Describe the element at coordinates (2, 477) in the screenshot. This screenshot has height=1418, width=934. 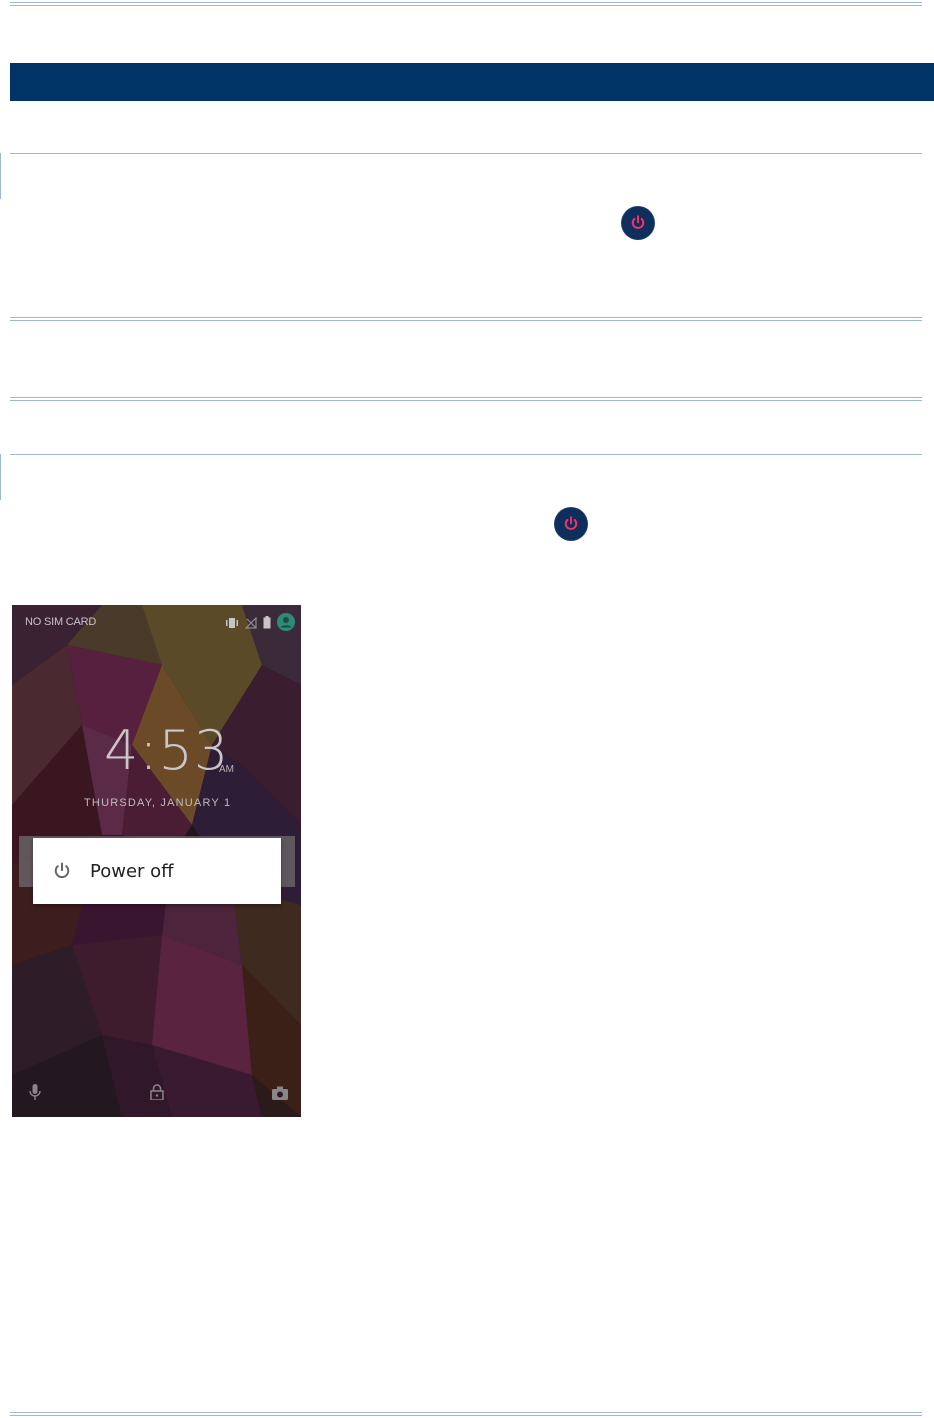
I see `note2-bracket` at that location.